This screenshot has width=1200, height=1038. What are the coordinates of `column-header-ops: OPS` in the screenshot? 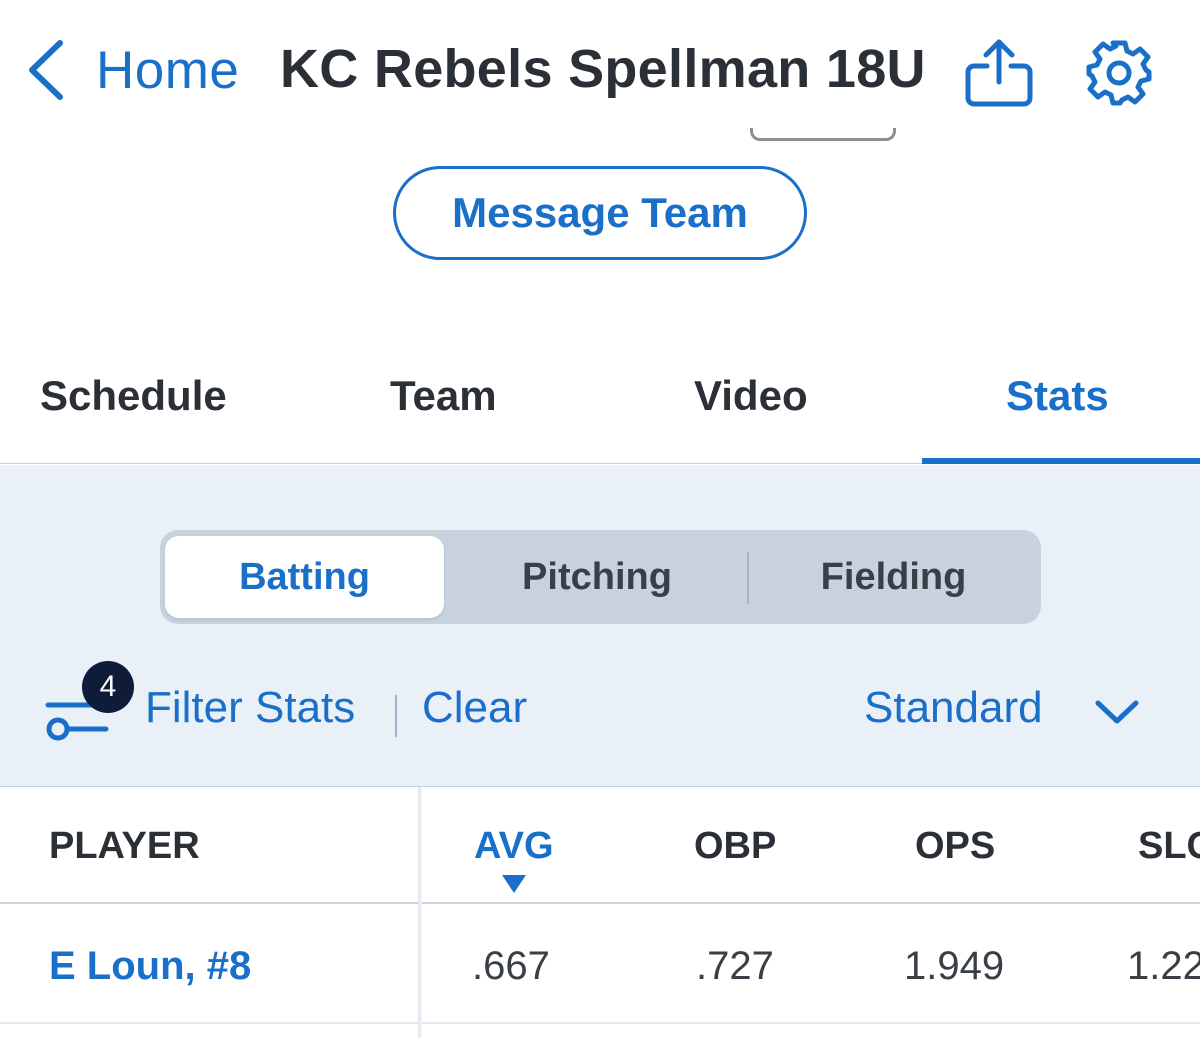 It's located at (955, 846).